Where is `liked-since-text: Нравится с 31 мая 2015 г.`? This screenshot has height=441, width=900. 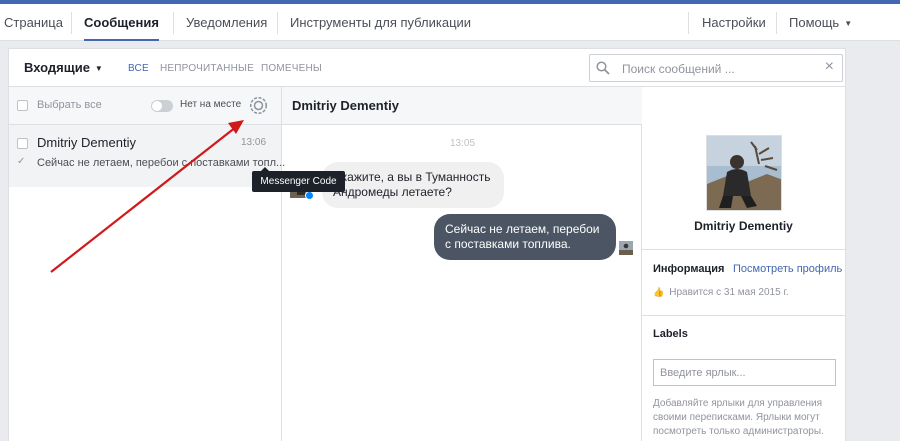 liked-since-text: Нравится с 31 мая 2015 г. is located at coordinates (729, 292).